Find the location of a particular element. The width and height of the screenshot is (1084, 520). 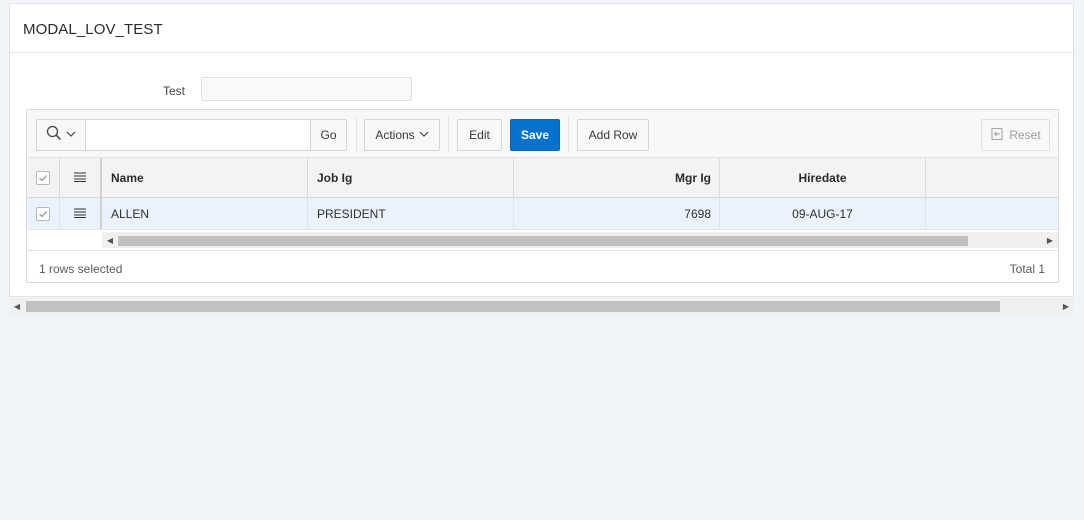

column-header-job: Job Ig is located at coordinates (411, 177).